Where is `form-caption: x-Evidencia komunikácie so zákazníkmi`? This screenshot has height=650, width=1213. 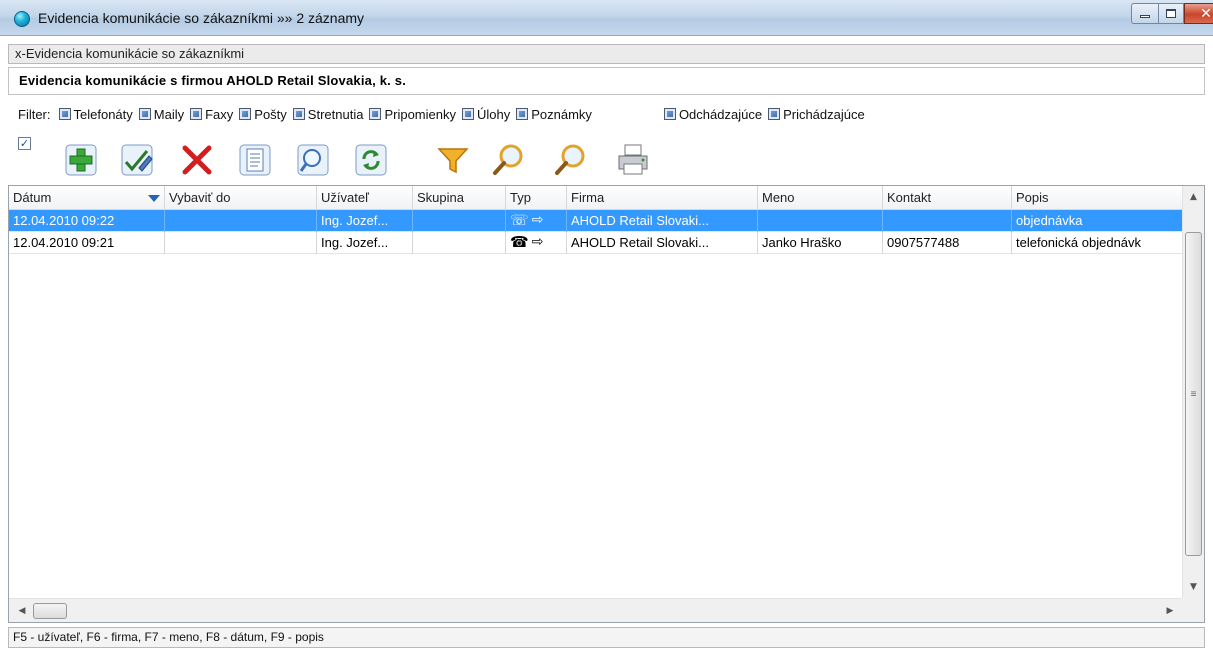 form-caption: x-Evidencia komunikácie so zákazníkmi is located at coordinates (606, 54).